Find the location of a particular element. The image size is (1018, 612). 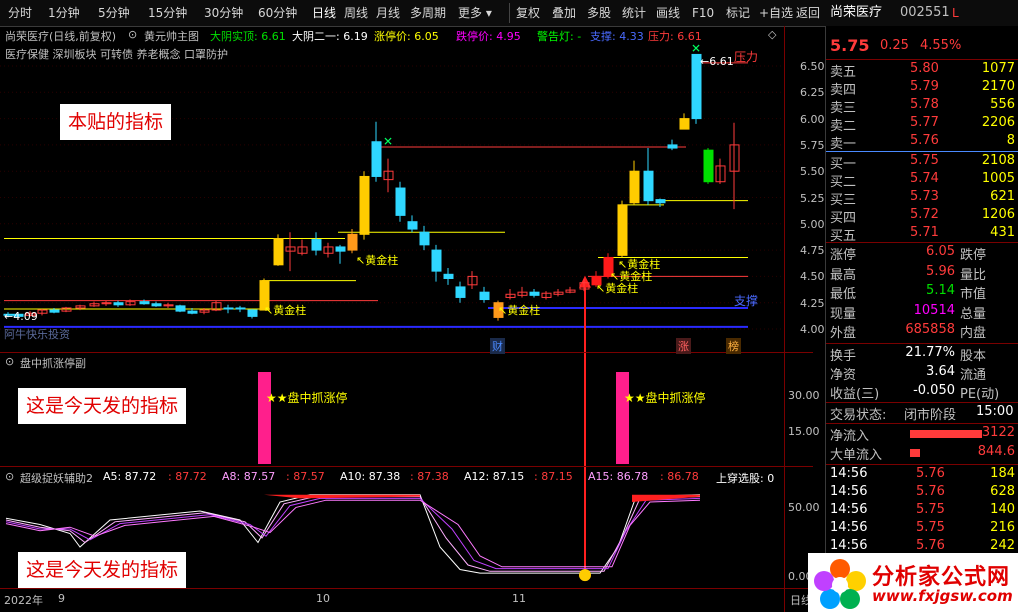

sub2-a12-b: : 87.15 is located at coordinates (553, 476).